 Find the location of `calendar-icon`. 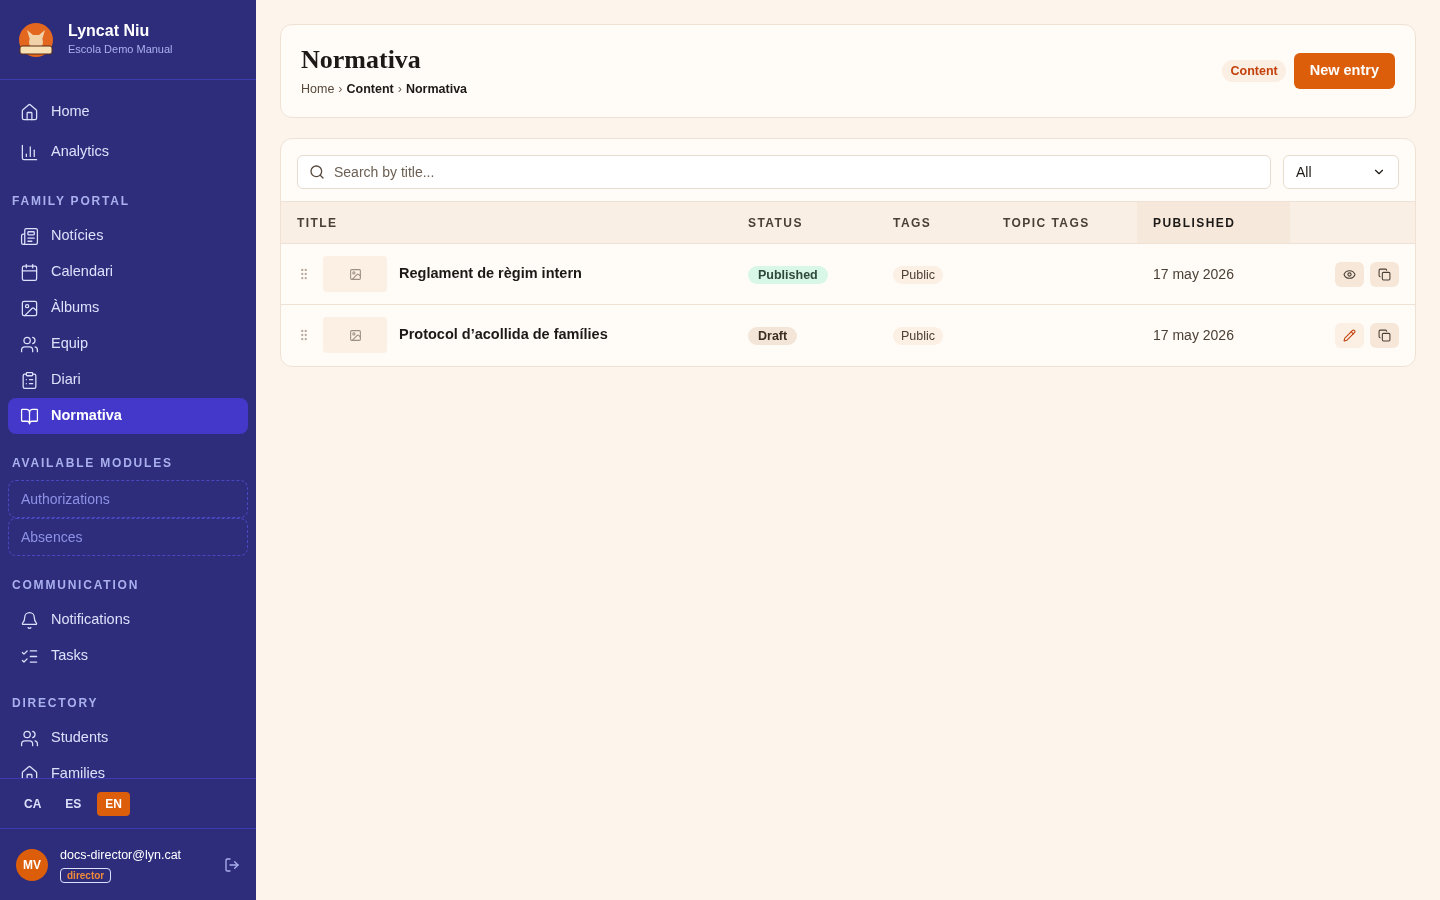

calendar-icon is located at coordinates (29, 272).